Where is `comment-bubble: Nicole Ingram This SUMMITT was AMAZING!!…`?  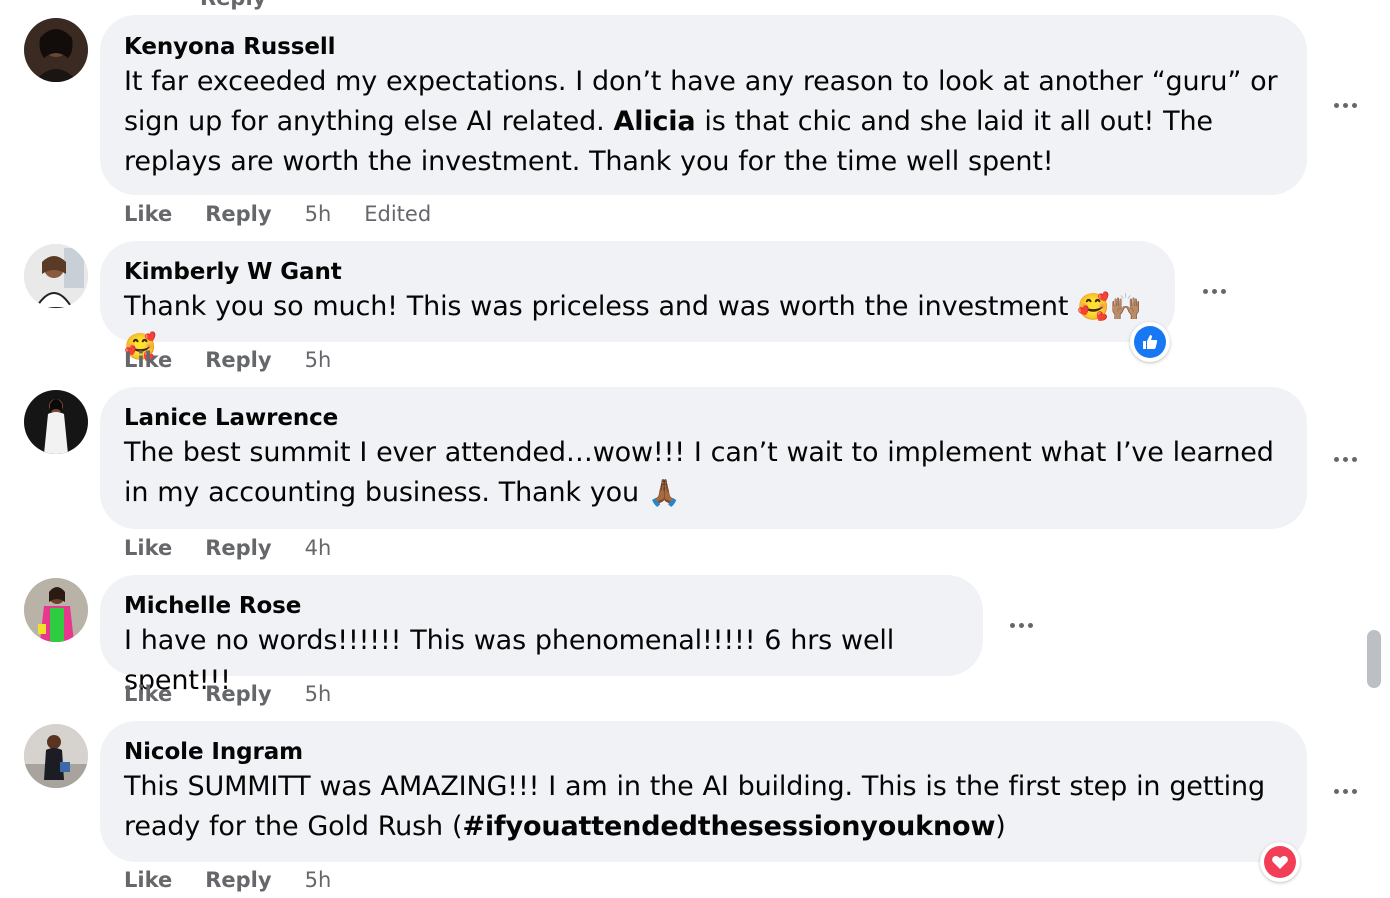
comment-bubble: Nicole Ingram This SUMMITT was AMAZING!!… is located at coordinates (703, 791).